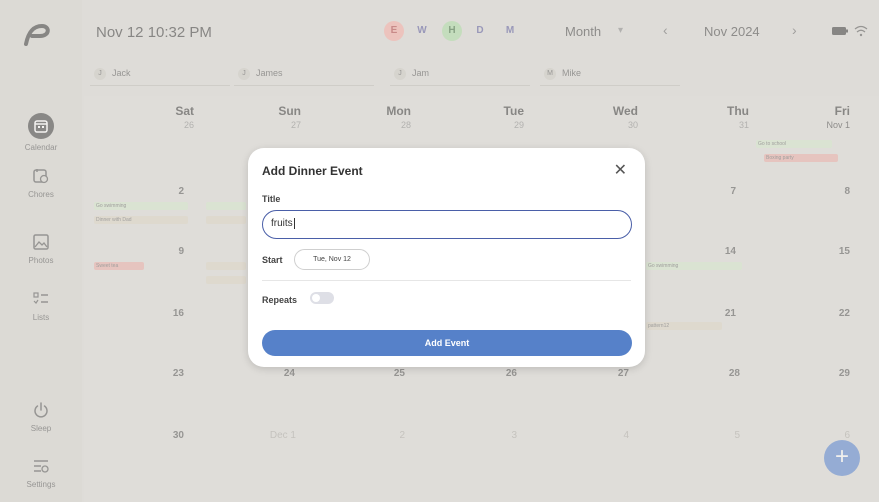  Describe the element at coordinates (332, 259) in the screenshot. I see `start-date-chip: Tue, Nov 12` at that location.